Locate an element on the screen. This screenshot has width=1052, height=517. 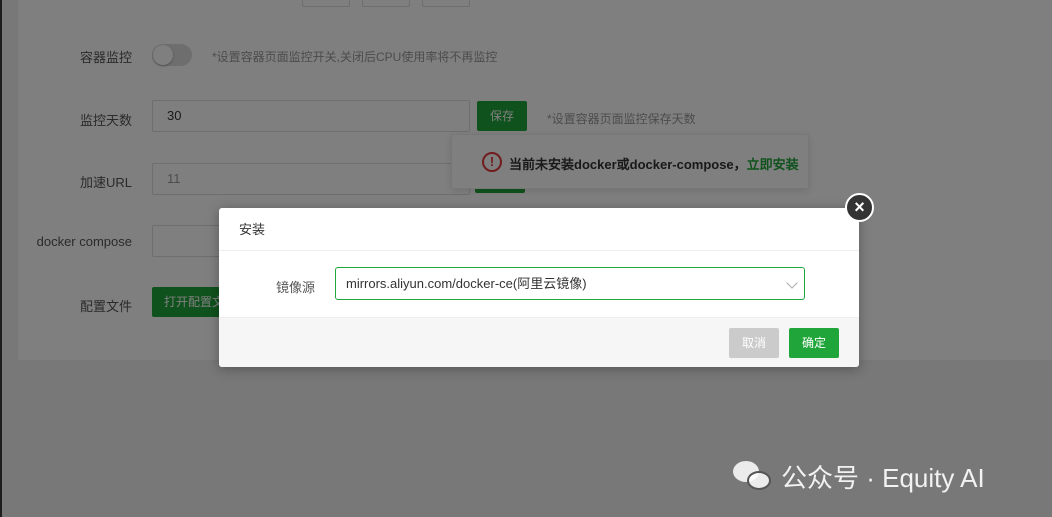
mirror-source-select: mirrors.aliyun.com/docker-ce(阿里云镜像) is located at coordinates (570, 283).